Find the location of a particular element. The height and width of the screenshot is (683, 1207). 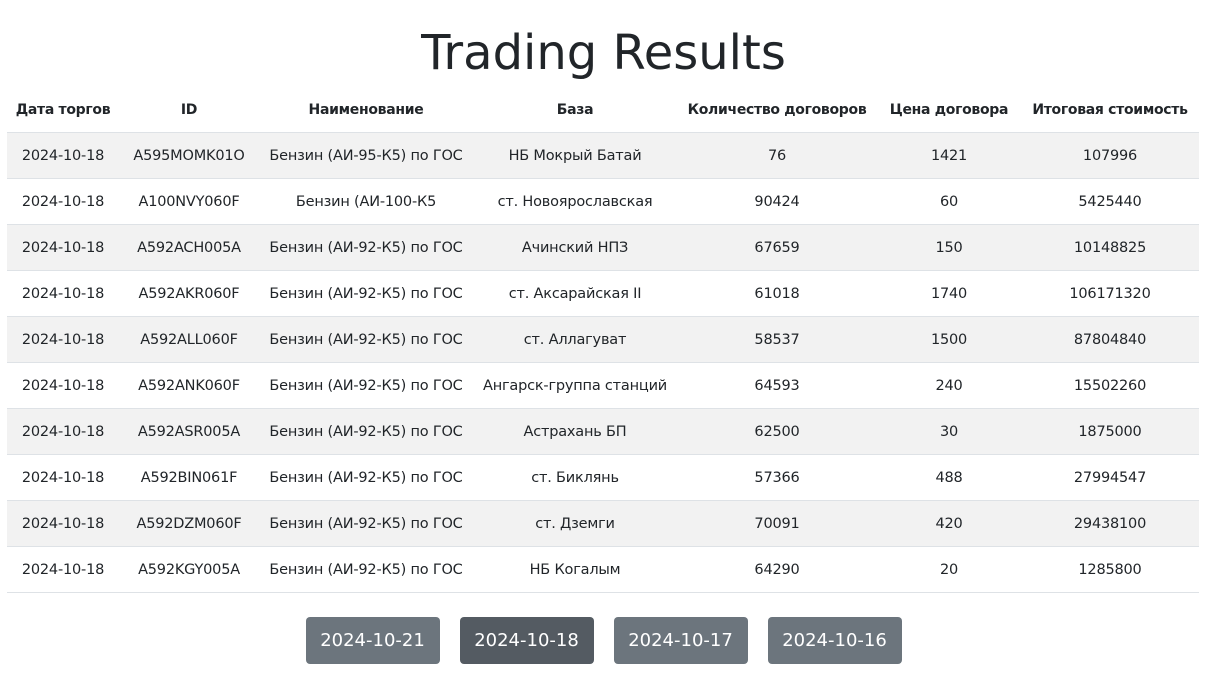

contract-price-cell: 1421 is located at coordinates (949, 155).